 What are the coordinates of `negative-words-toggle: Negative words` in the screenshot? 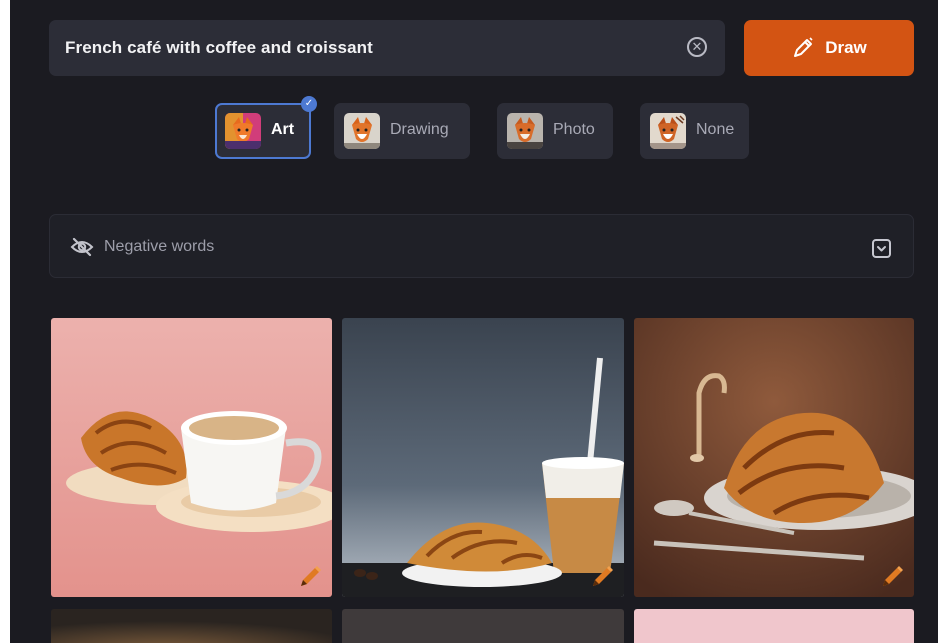 It's located at (481, 246).